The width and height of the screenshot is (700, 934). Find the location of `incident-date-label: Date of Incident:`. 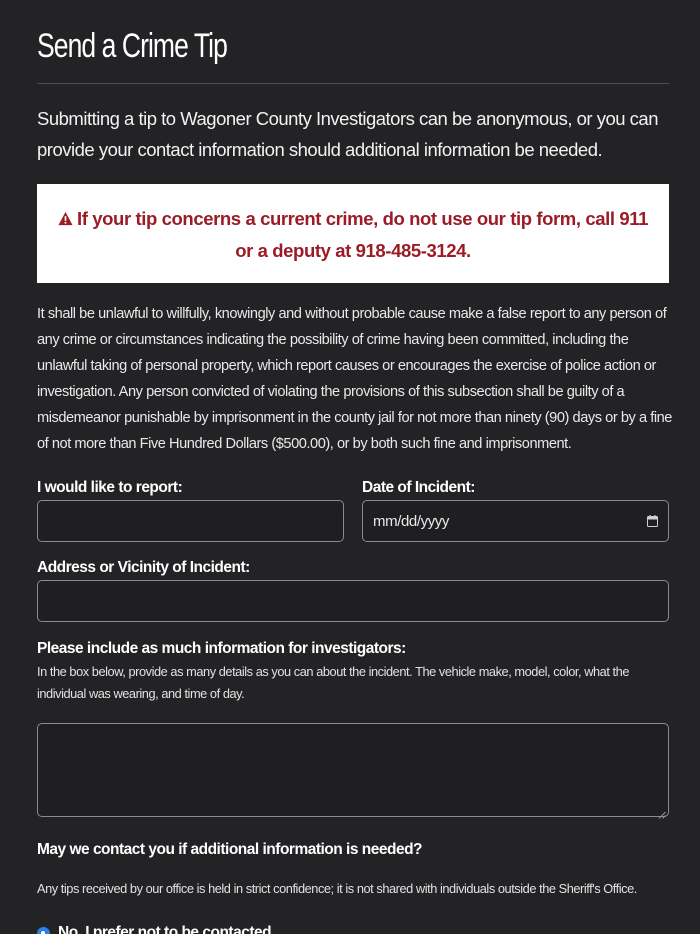

incident-date-label: Date of Incident: is located at coordinates (418, 487).